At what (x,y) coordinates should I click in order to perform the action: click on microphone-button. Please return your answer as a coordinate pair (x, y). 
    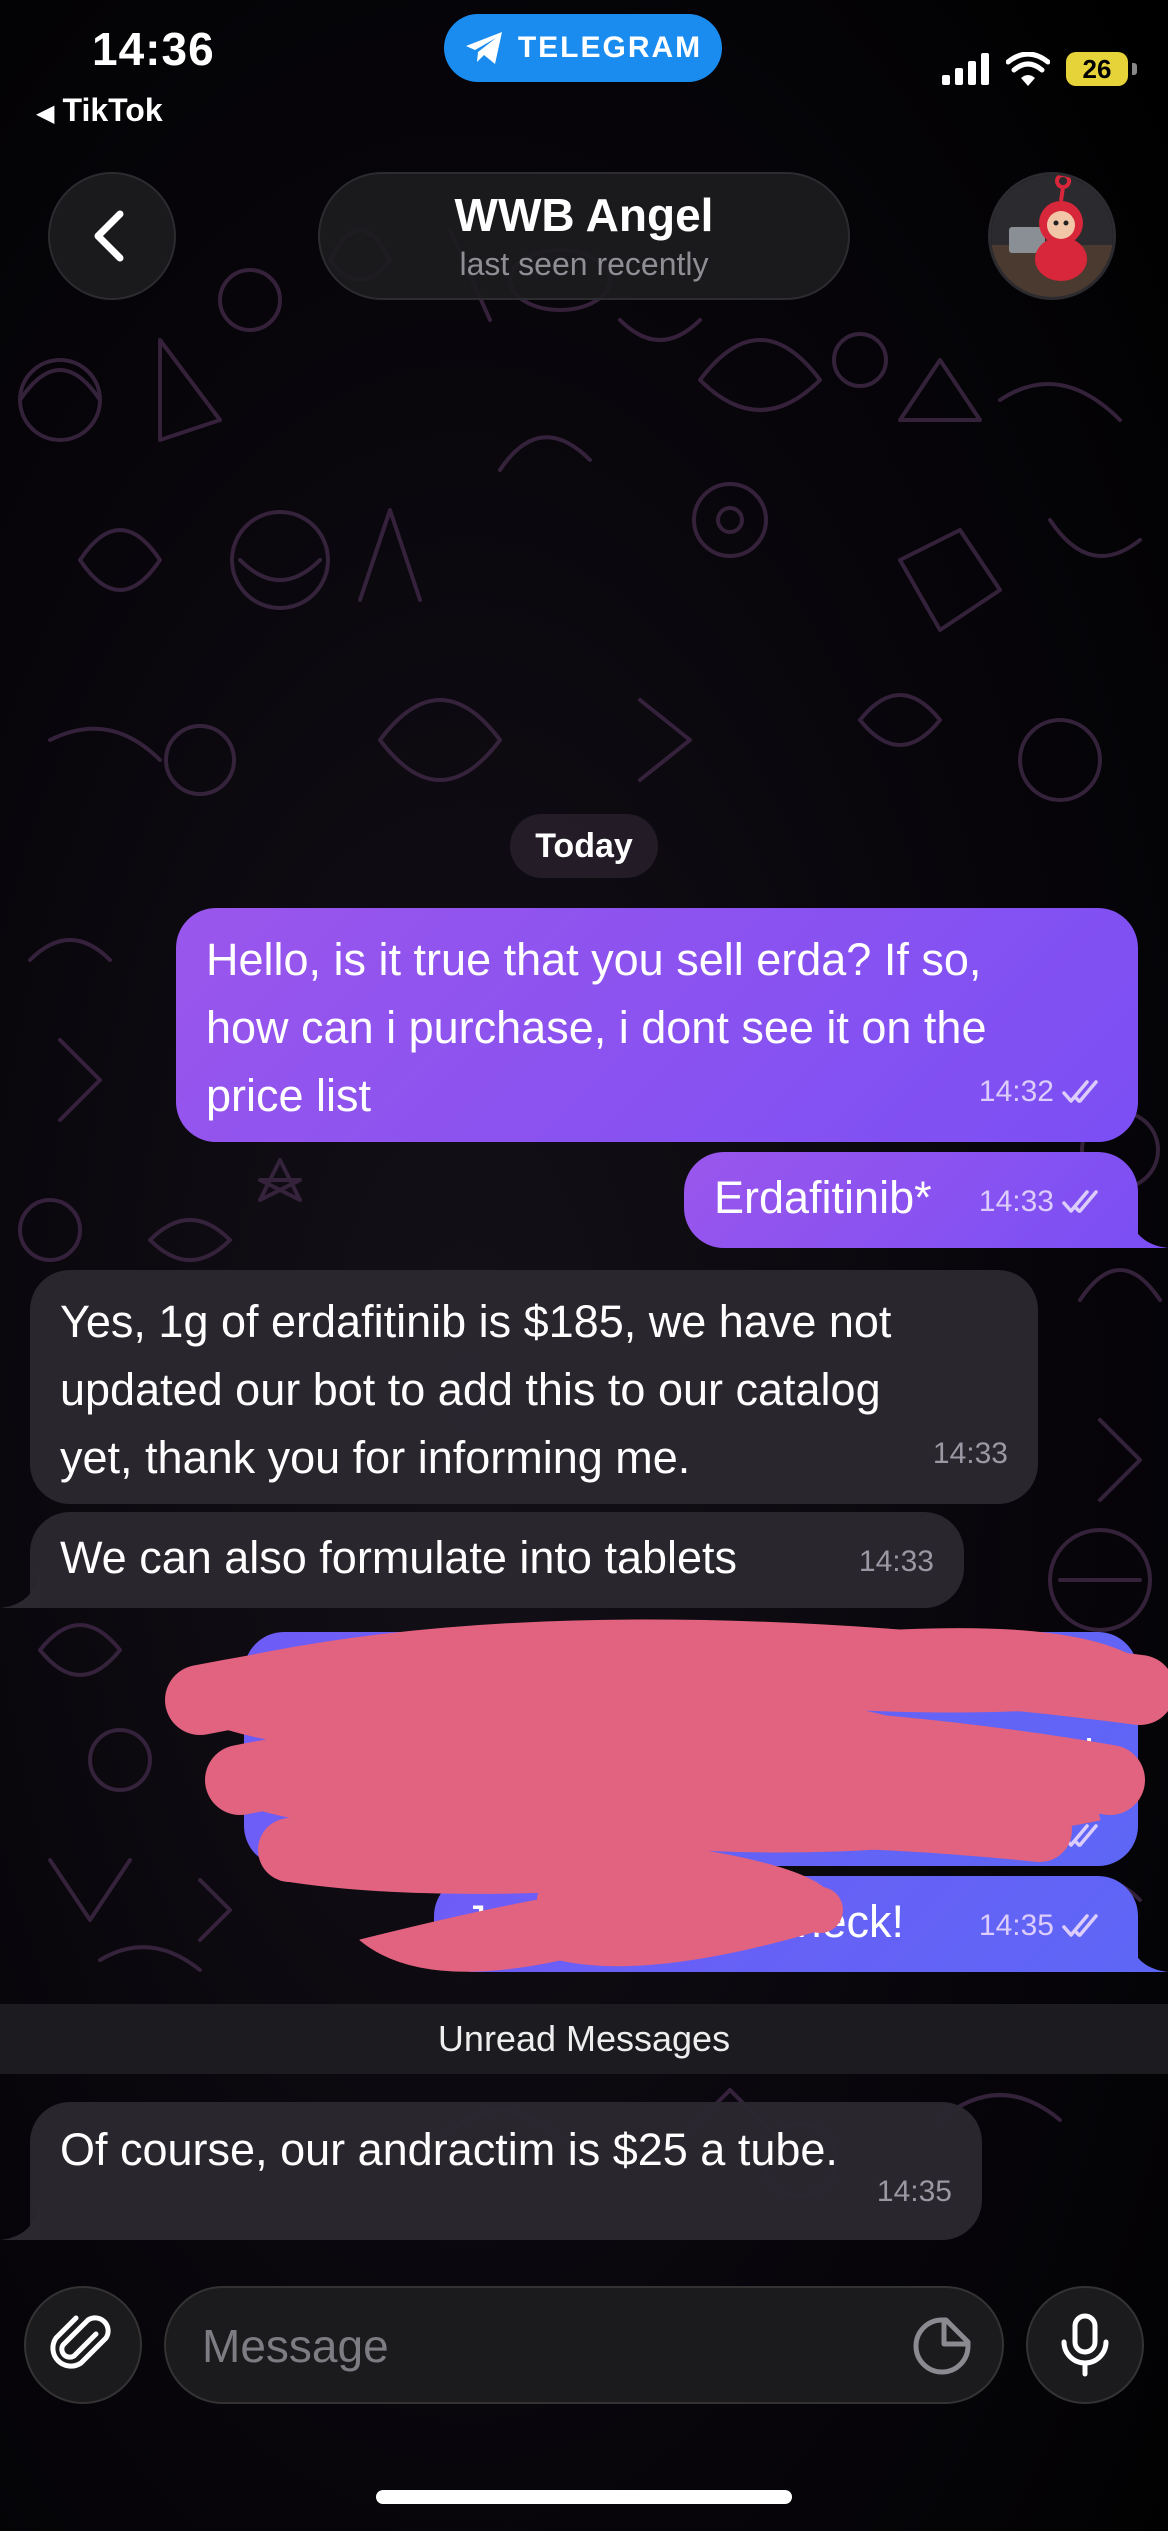
    Looking at the image, I should click on (1085, 2345).